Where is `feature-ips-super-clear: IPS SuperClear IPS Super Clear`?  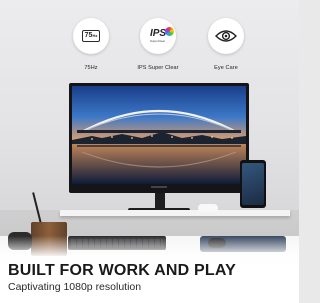
feature-ips-super-clear: IPS SuperClear IPS Super Clear is located at coordinates (158, 44).